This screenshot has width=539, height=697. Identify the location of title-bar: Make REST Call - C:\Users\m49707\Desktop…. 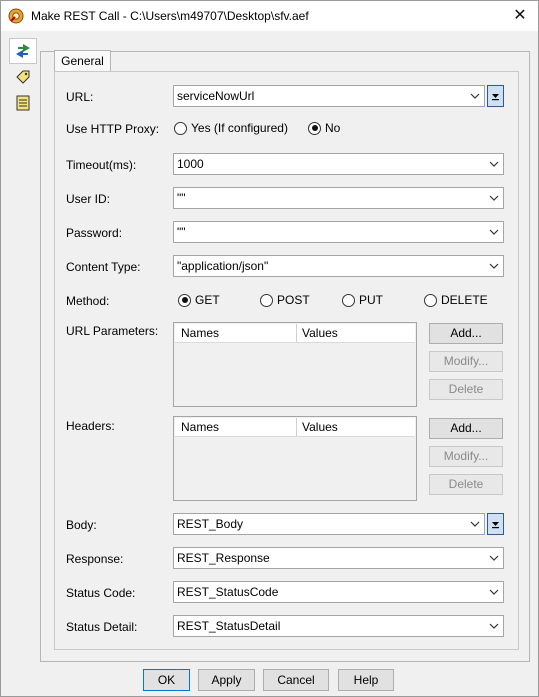
(269, 16).